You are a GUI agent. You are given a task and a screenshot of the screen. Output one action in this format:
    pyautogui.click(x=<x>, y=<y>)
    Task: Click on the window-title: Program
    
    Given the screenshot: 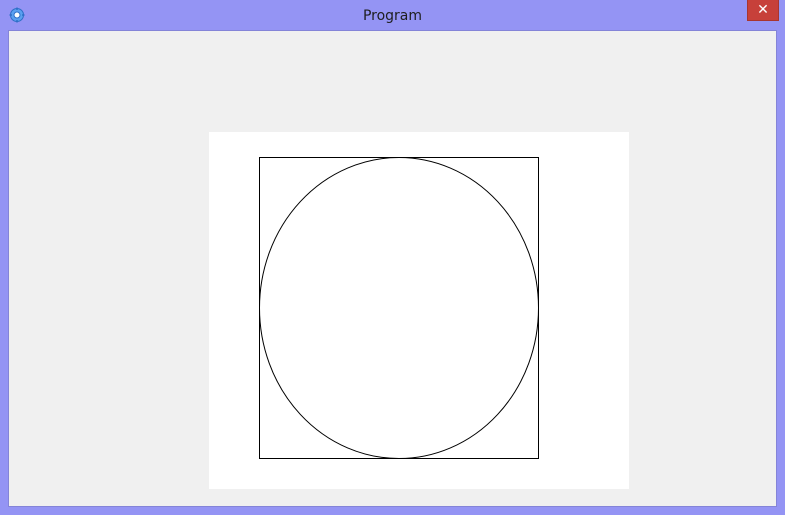 What is the action you would take?
    pyautogui.click(x=392, y=16)
    